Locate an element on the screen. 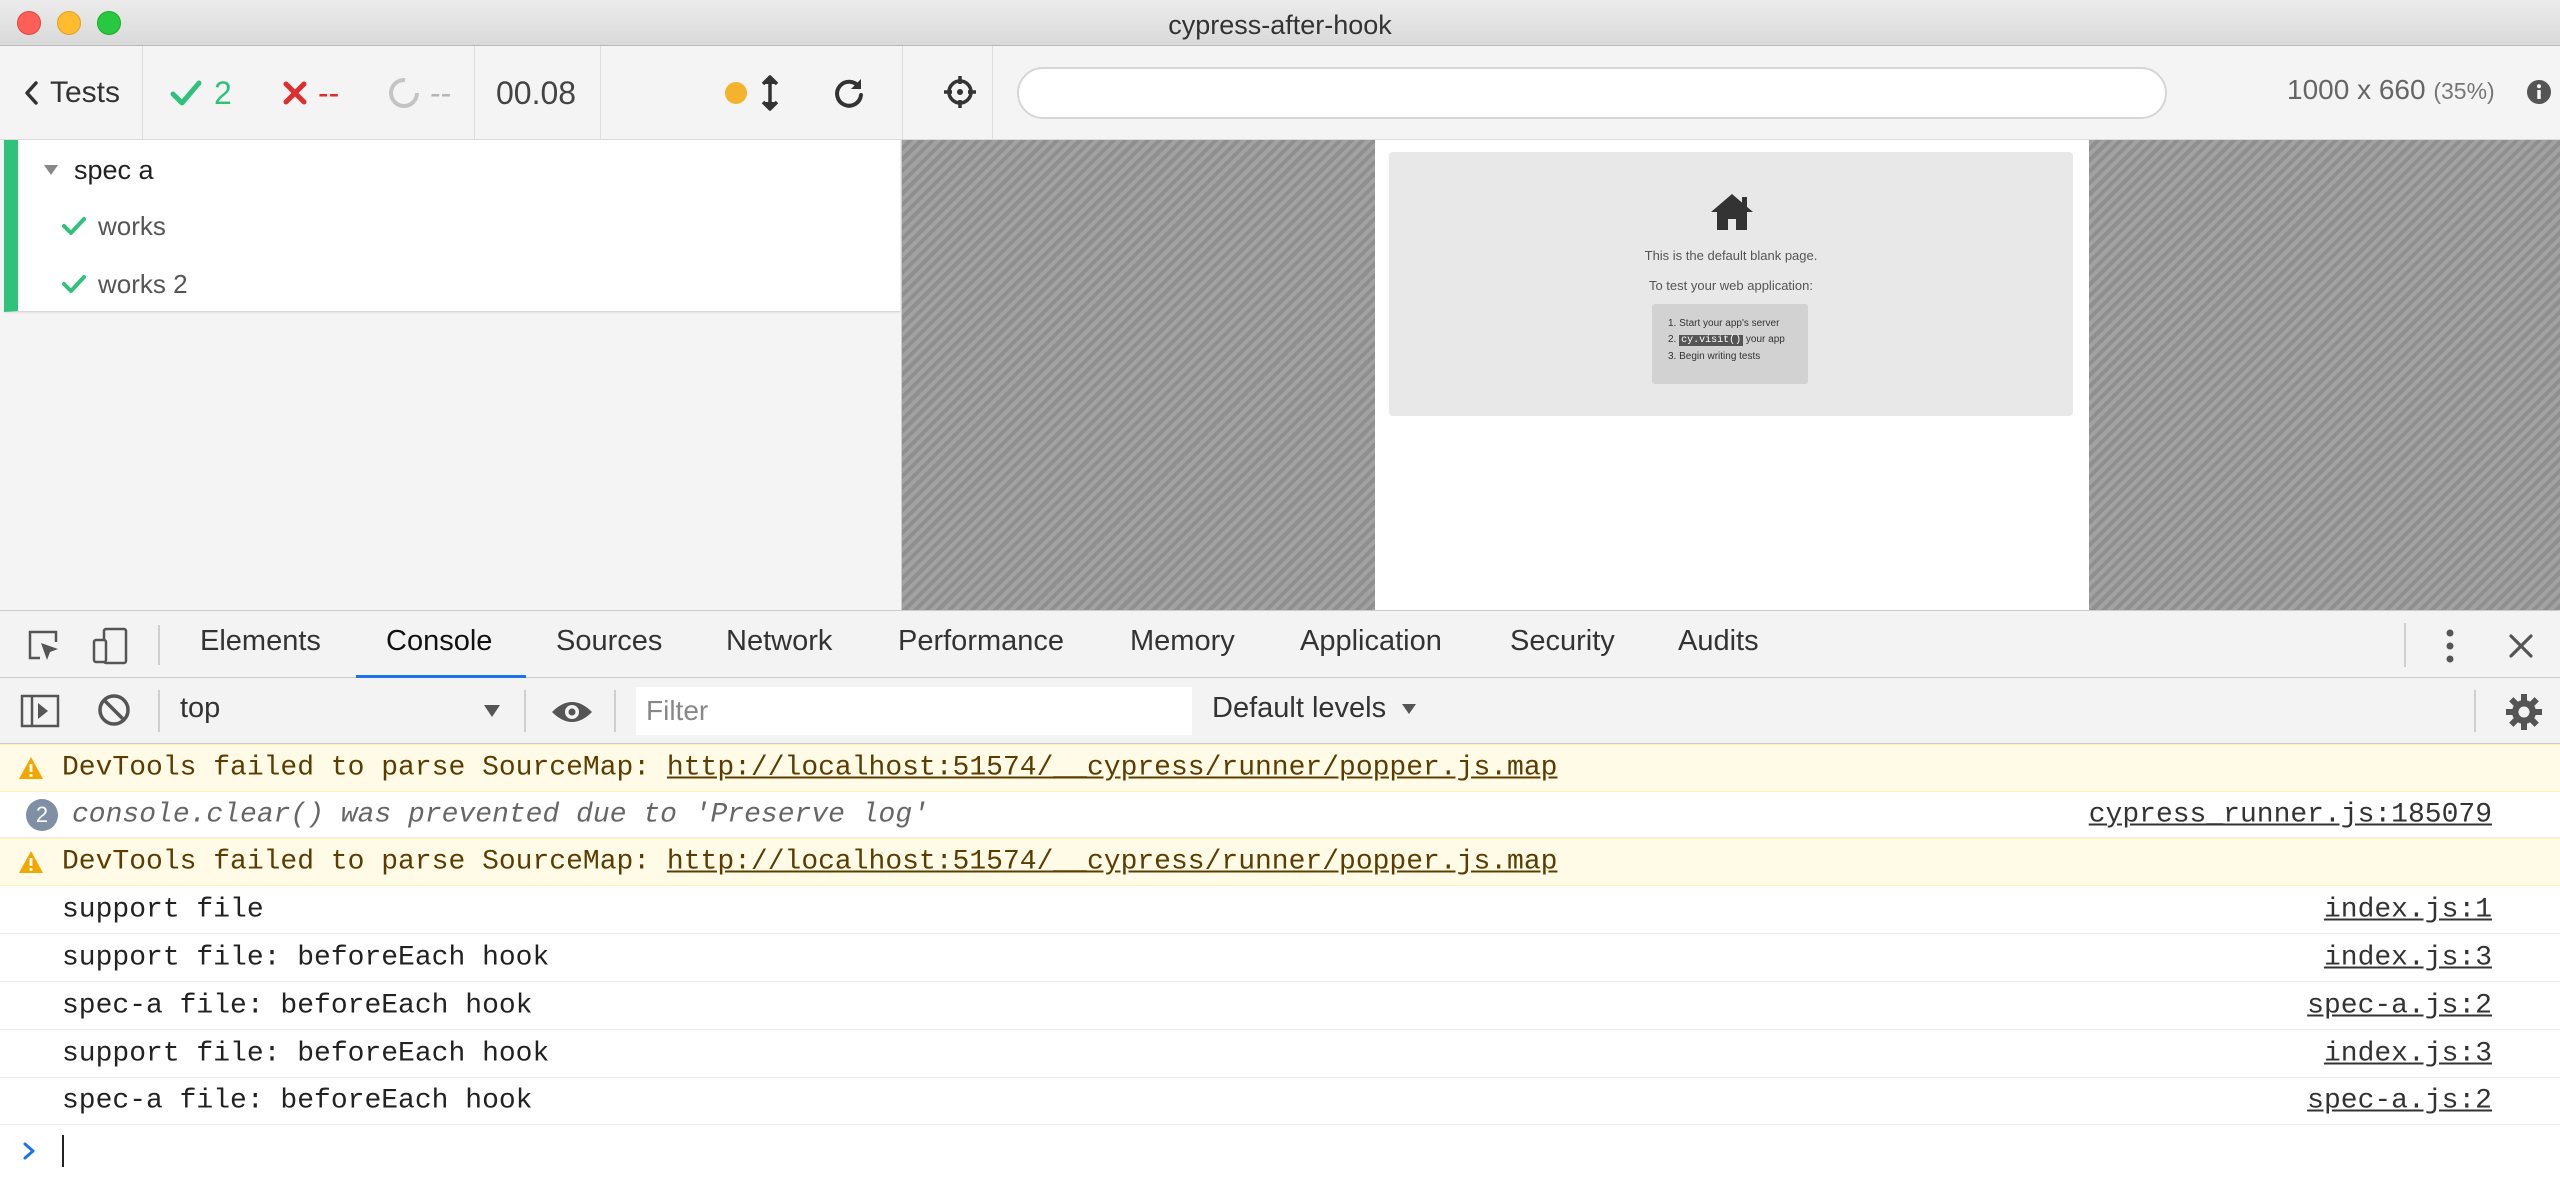  suite-container: spec a works works 2 is located at coordinates (452, 226).